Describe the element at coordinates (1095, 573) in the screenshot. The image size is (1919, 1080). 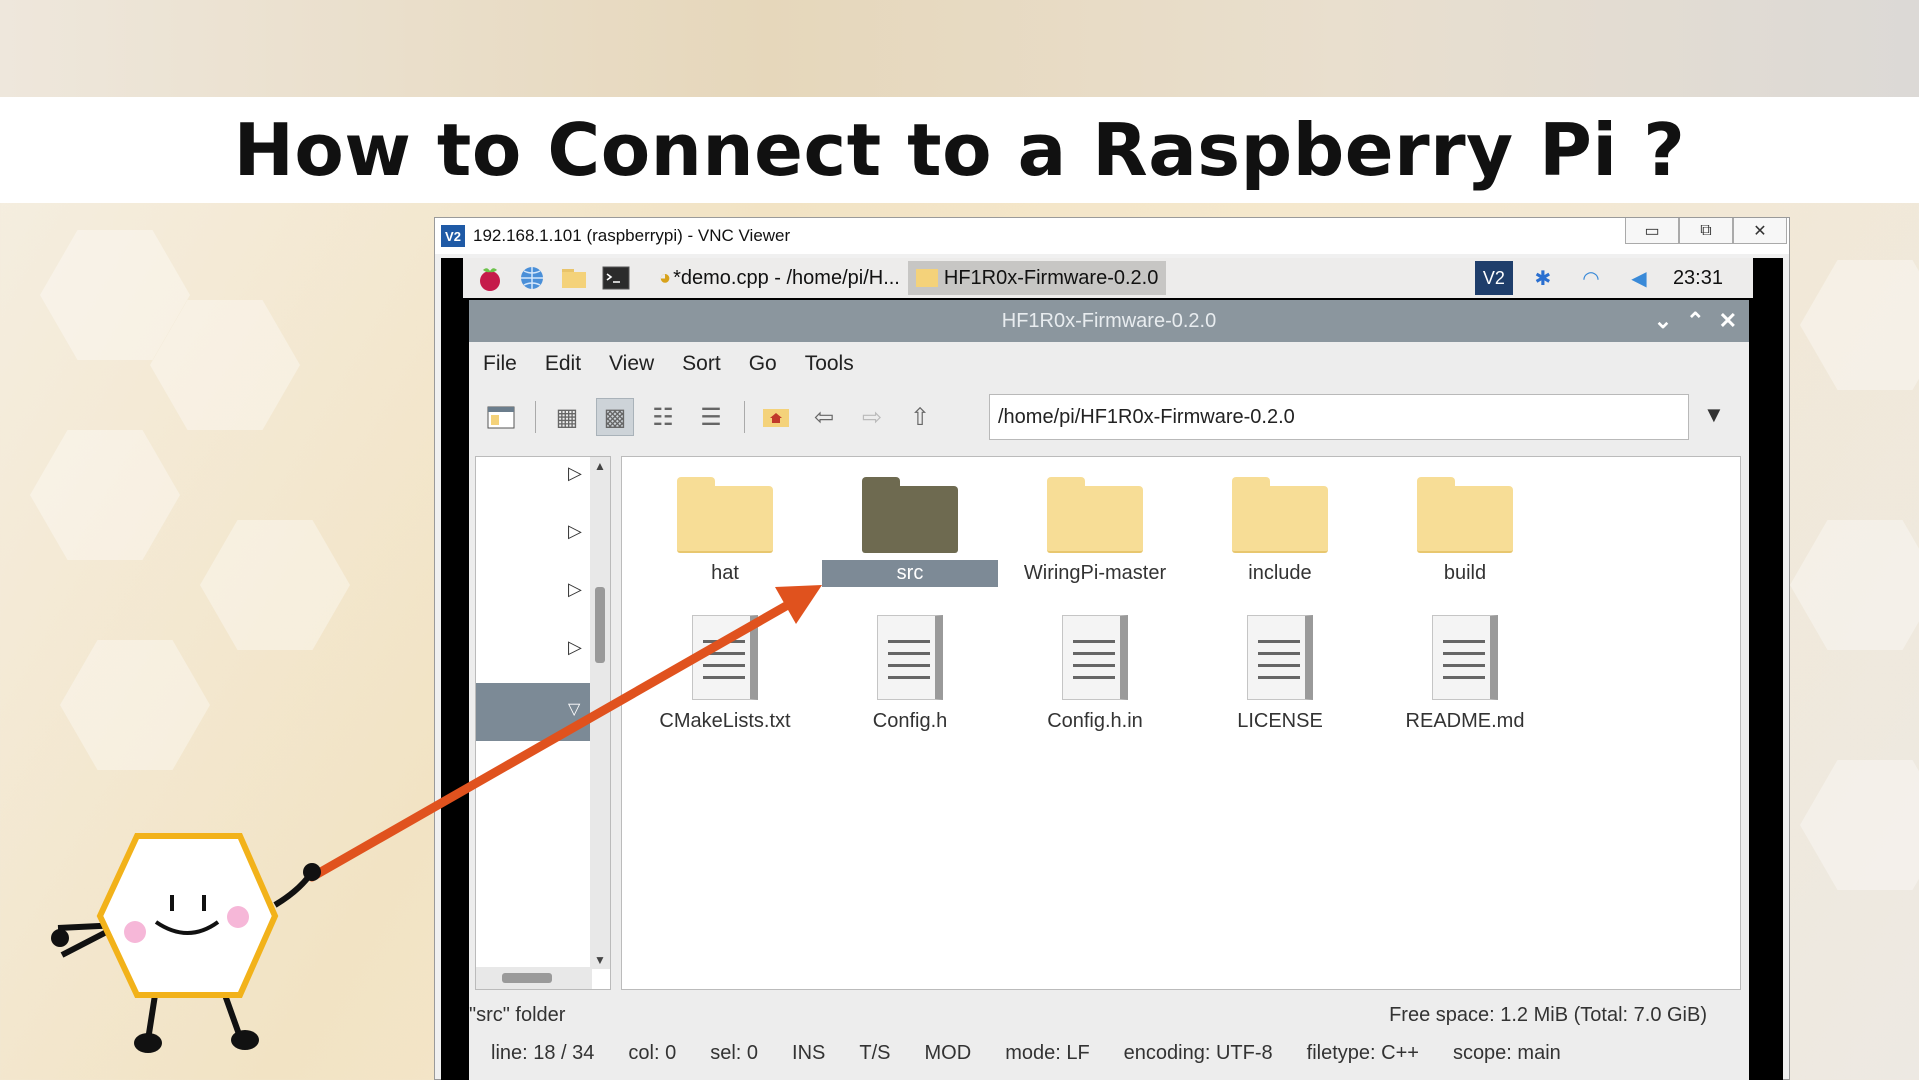
I see `folder-name: WiringPi-master` at that location.